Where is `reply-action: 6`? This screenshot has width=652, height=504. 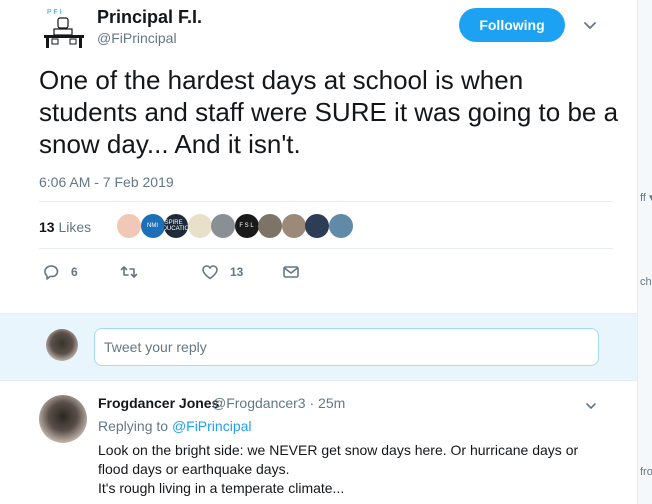 reply-action: 6 is located at coordinates (59, 272).